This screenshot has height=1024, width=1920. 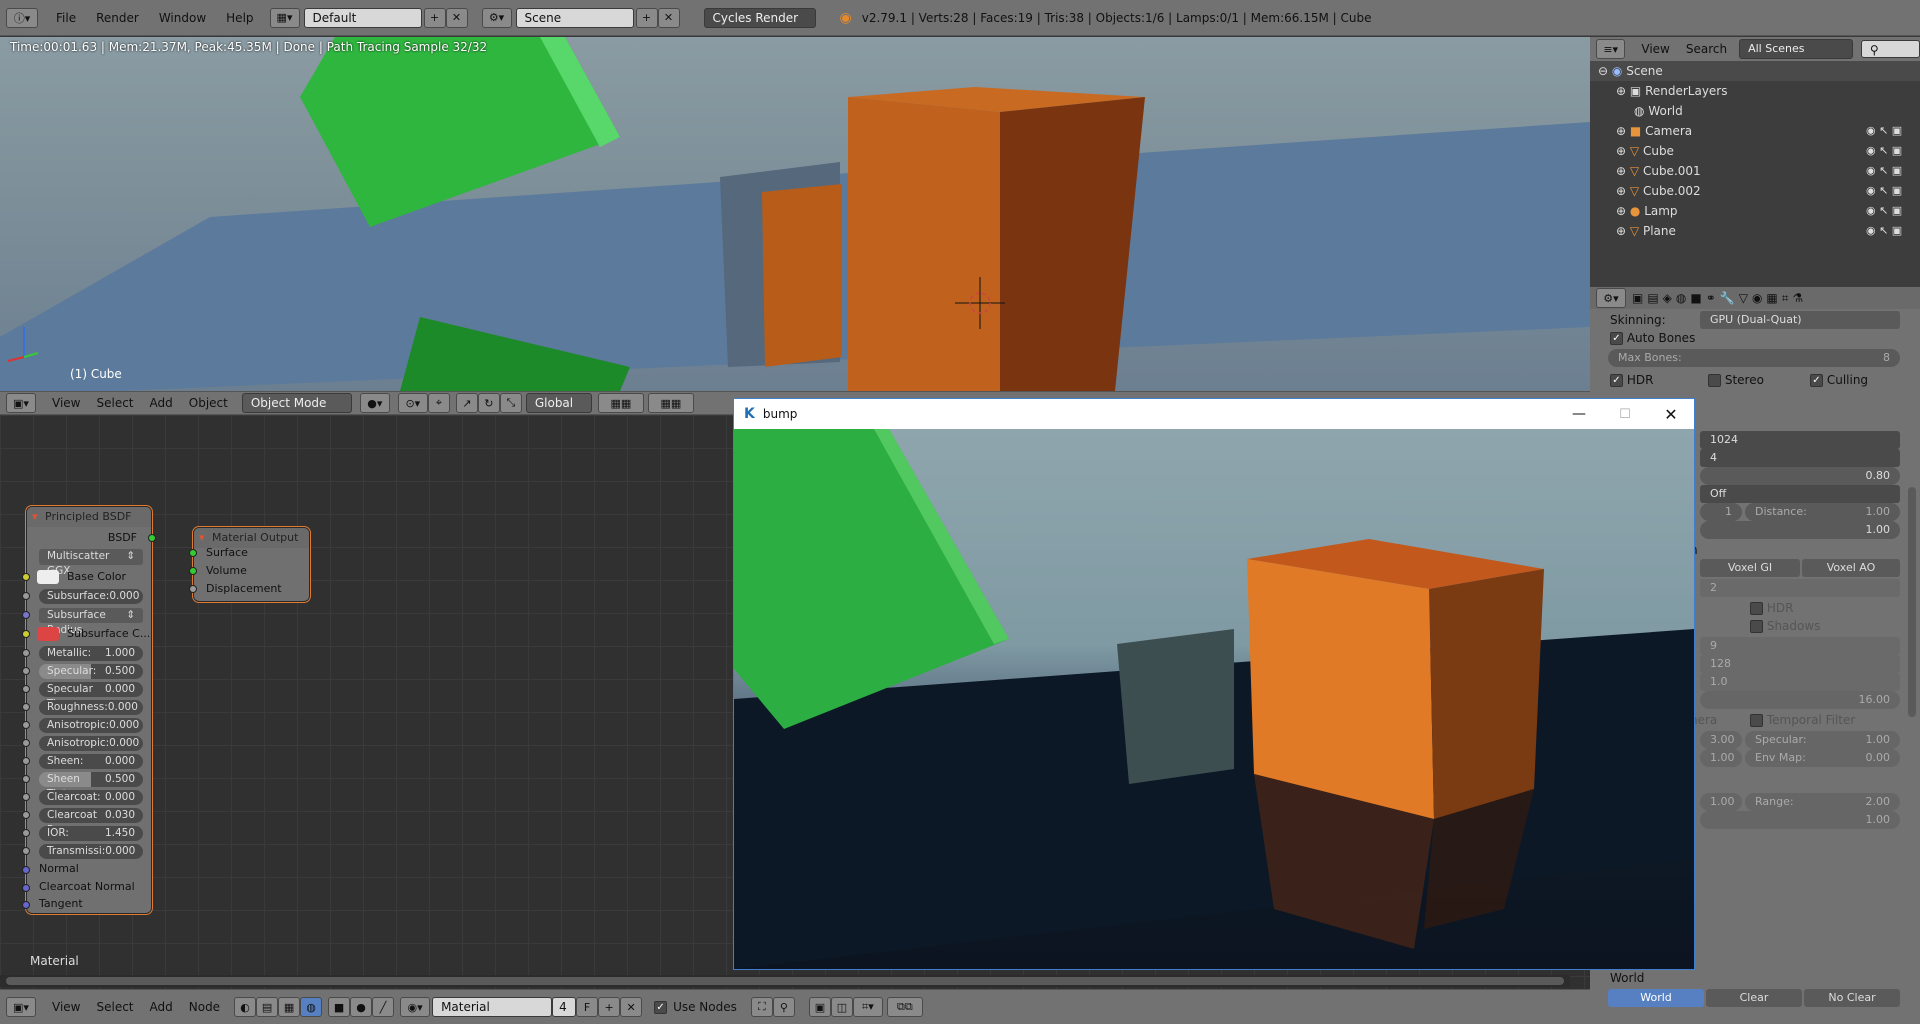 I want to click on subsurface-color-socket, so click(x=26, y=634).